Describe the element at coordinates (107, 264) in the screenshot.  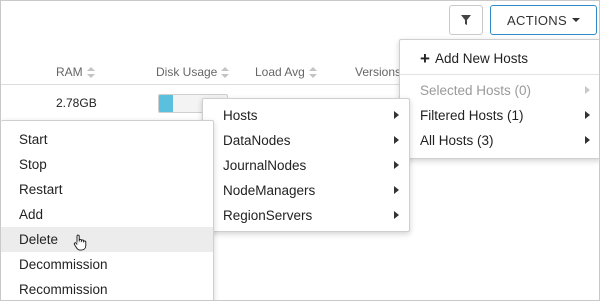
I see `menu-item-decommission: Decommission` at that location.